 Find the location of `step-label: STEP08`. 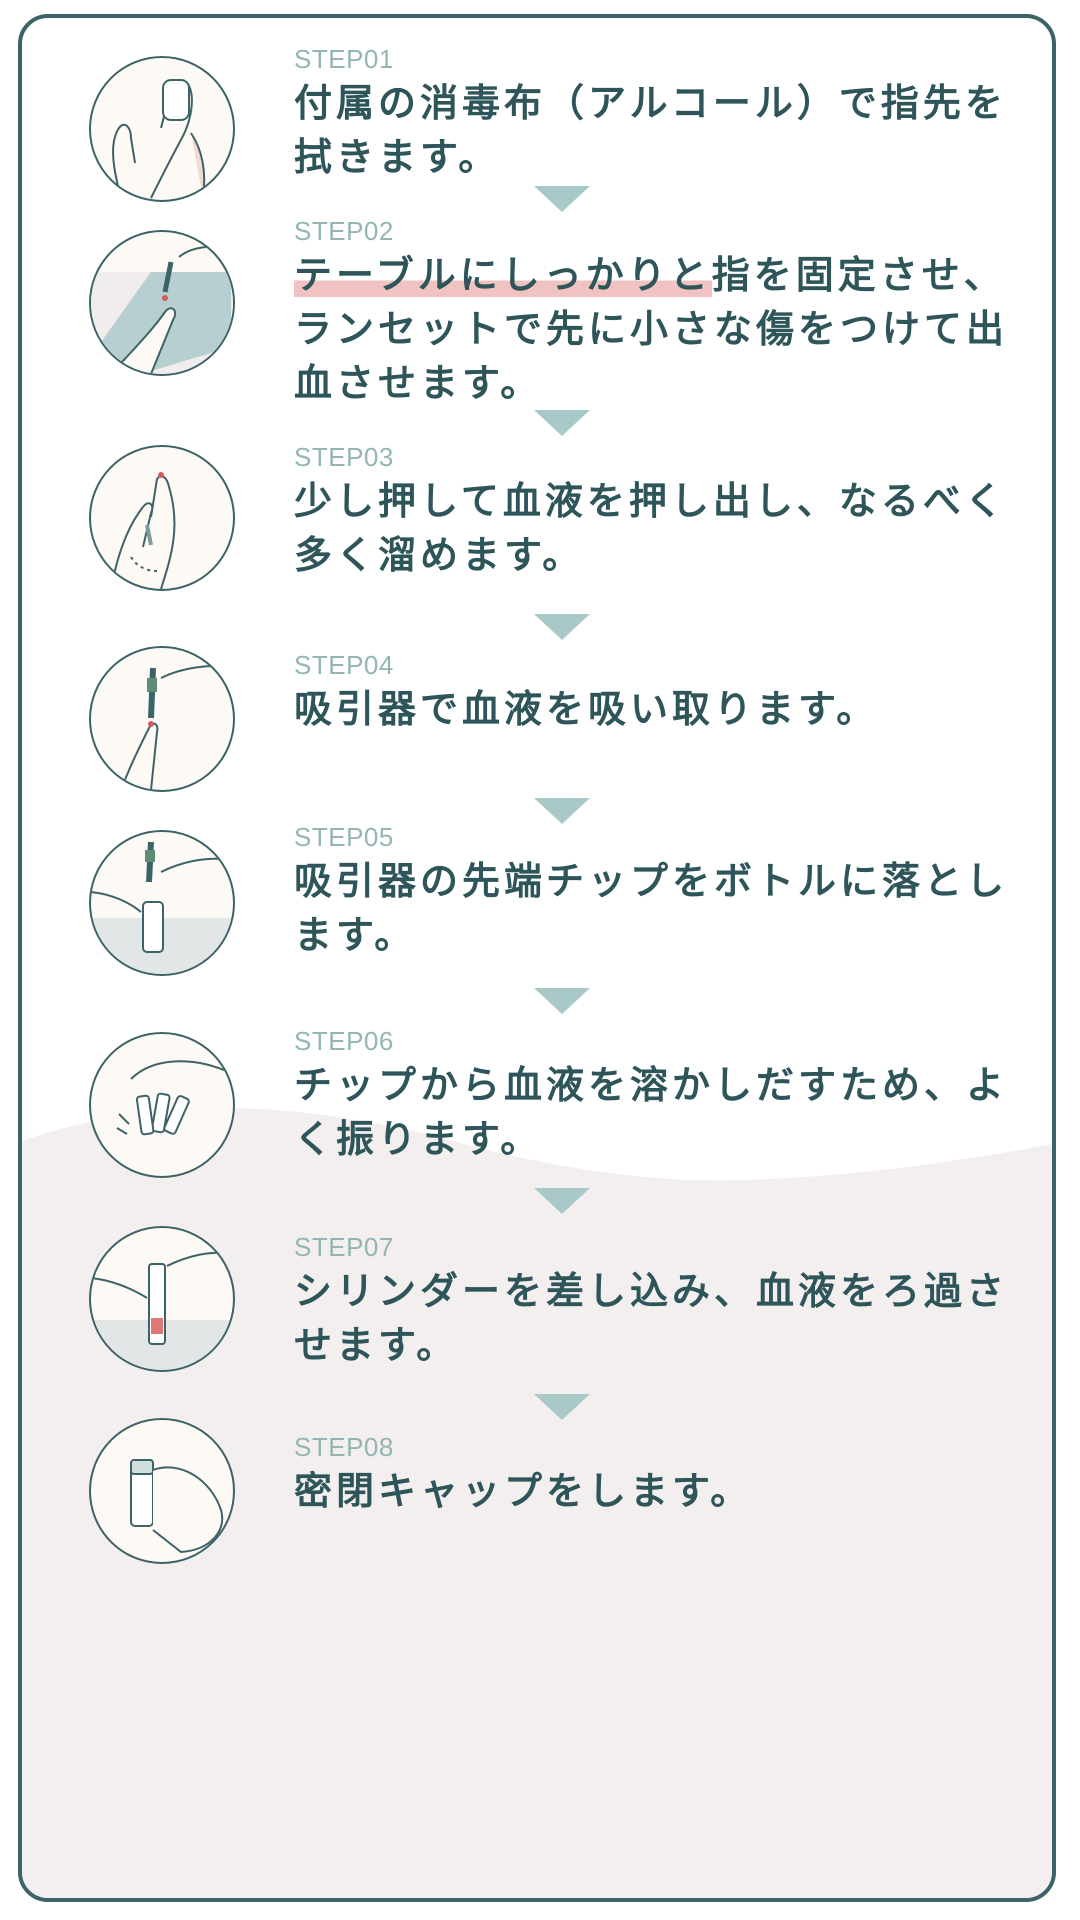

step-label: STEP08 is located at coordinates (344, 1447).